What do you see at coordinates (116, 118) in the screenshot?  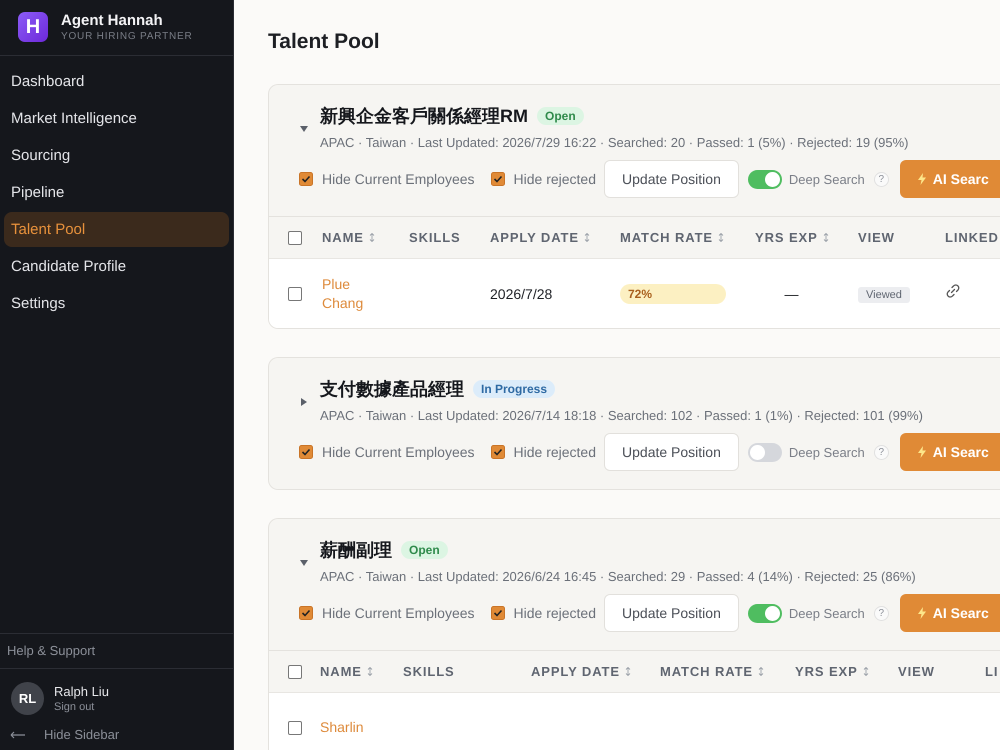 I see `nav-item: Market Intelligence` at bounding box center [116, 118].